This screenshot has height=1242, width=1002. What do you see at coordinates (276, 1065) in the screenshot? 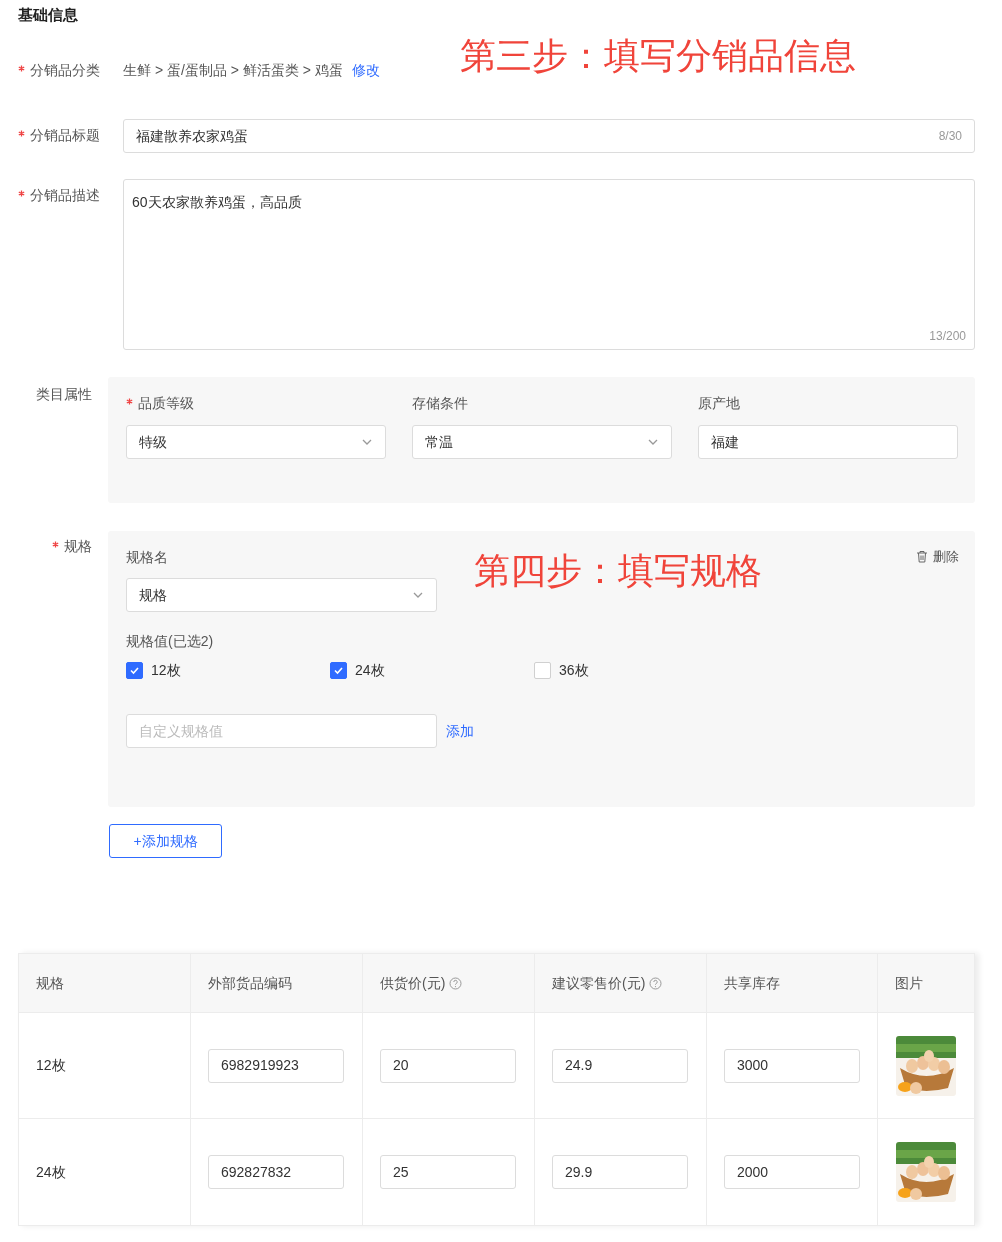
I see `input-field: 6982919923` at bounding box center [276, 1065].